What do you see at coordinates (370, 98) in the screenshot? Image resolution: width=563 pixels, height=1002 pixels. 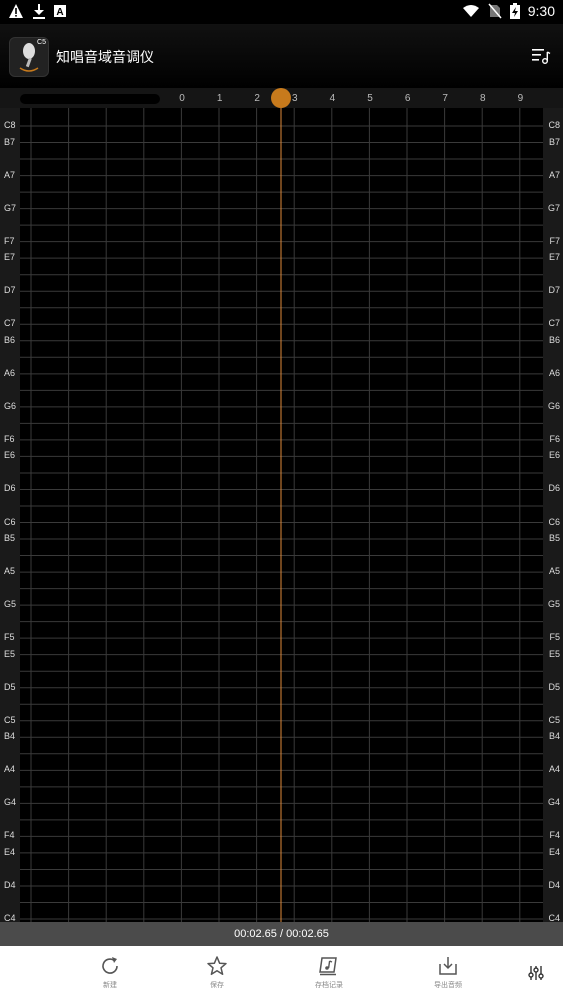 I see `timeline-tick-5: 5` at bounding box center [370, 98].